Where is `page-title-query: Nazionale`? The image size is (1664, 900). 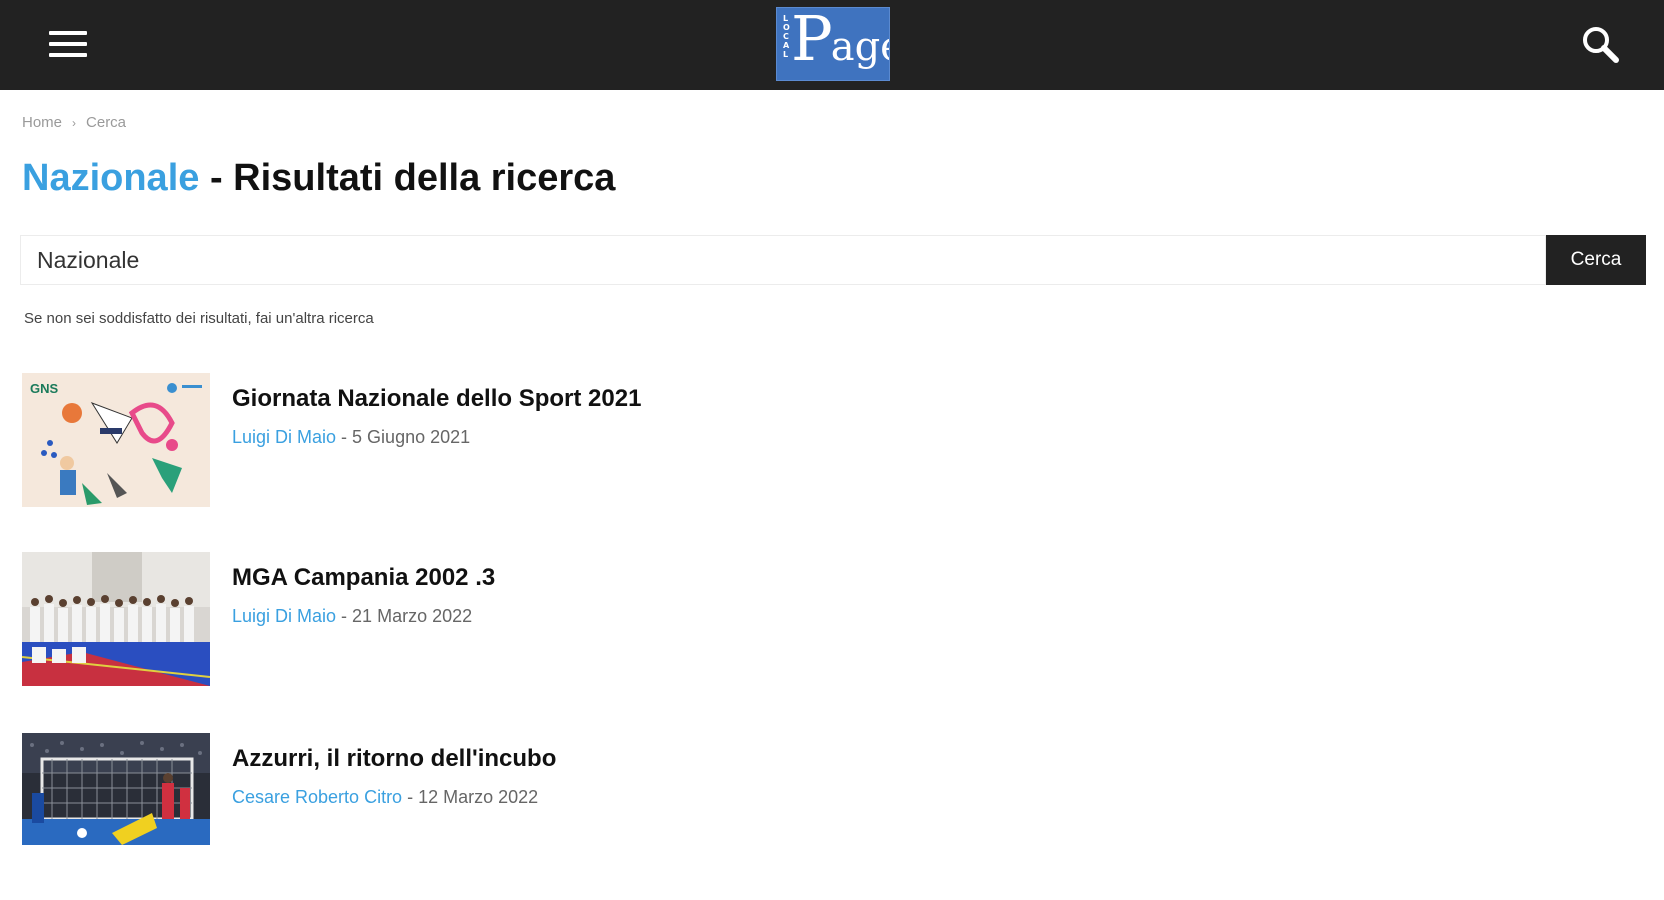 page-title-query: Nazionale is located at coordinates (111, 178).